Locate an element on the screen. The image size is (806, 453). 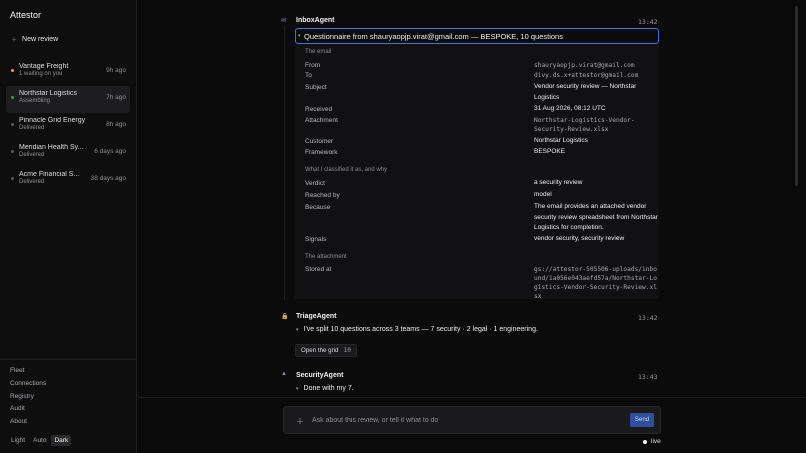
review-name: Vantage Freight is located at coordinates (44, 66).